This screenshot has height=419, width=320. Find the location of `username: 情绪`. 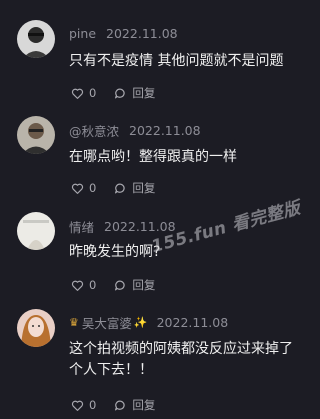

username: 情绪 is located at coordinates (81, 226).